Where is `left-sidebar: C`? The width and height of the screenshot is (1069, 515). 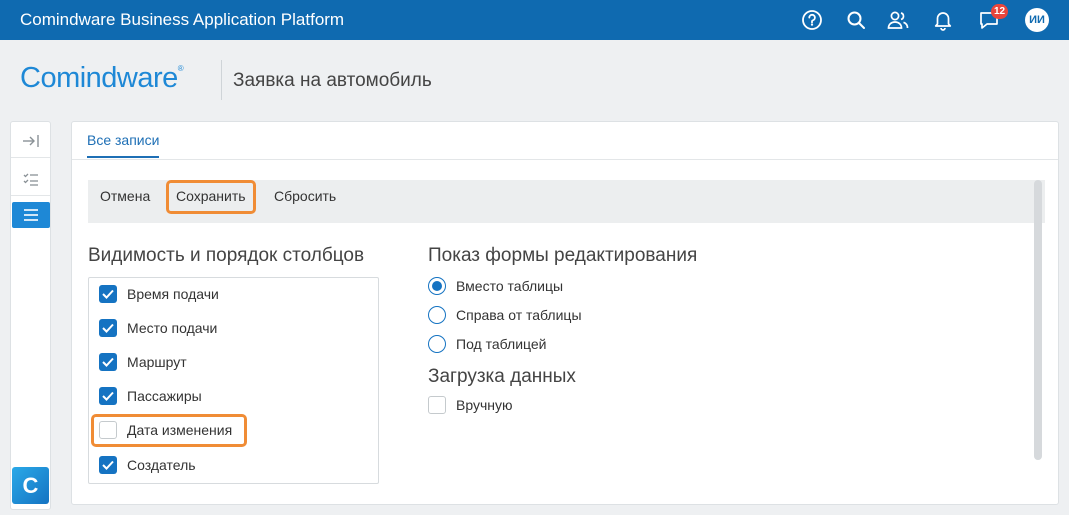 left-sidebar: C is located at coordinates (30, 315).